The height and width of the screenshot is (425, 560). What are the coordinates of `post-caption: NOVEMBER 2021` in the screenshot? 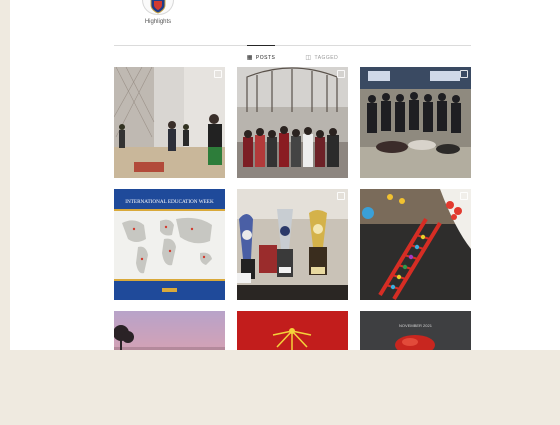 It's located at (416, 325).